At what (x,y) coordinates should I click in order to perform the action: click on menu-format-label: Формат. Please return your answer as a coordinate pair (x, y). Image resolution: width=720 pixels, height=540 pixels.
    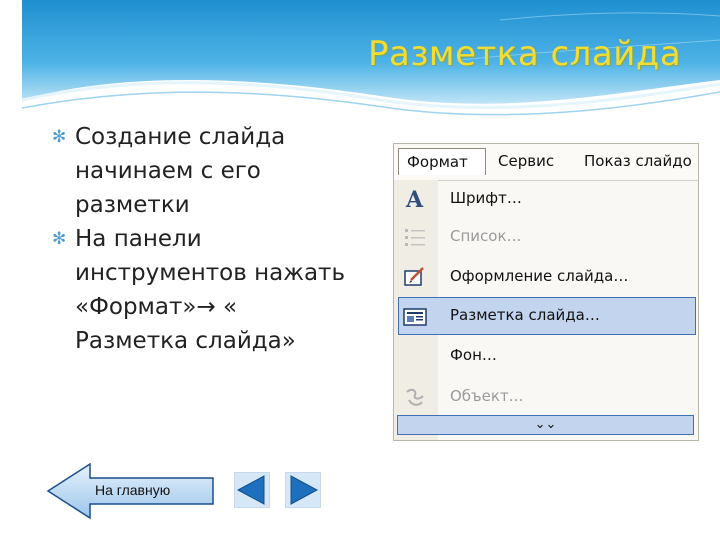
    Looking at the image, I should click on (437, 162).